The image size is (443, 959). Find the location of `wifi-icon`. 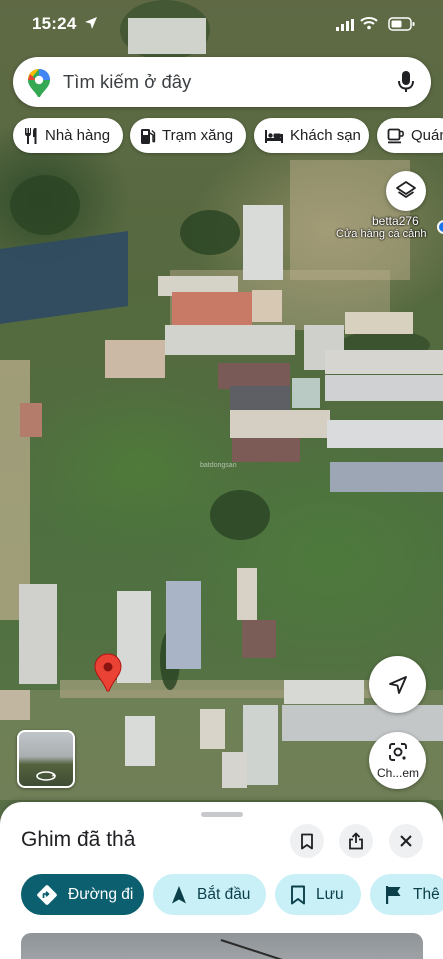

wifi-icon is located at coordinates (369, 25).